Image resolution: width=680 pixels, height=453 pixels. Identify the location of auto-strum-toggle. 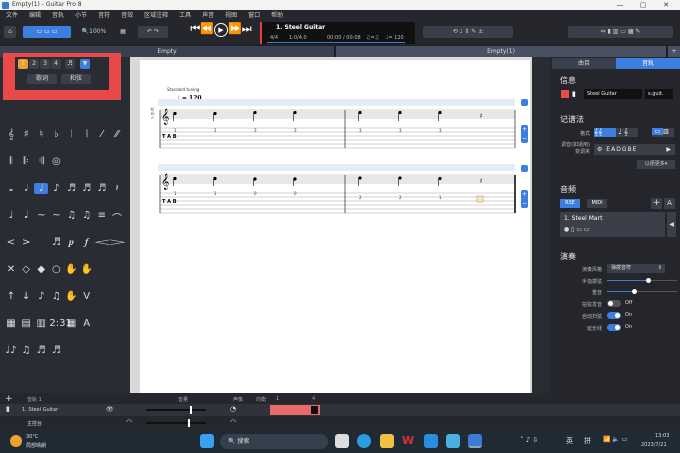
(614, 315).